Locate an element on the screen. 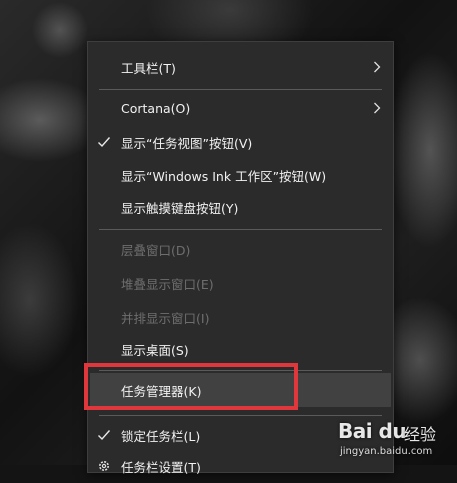  menu-item-label: 显示“Windows Ink 工作区”按钮(W) is located at coordinates (224, 176).